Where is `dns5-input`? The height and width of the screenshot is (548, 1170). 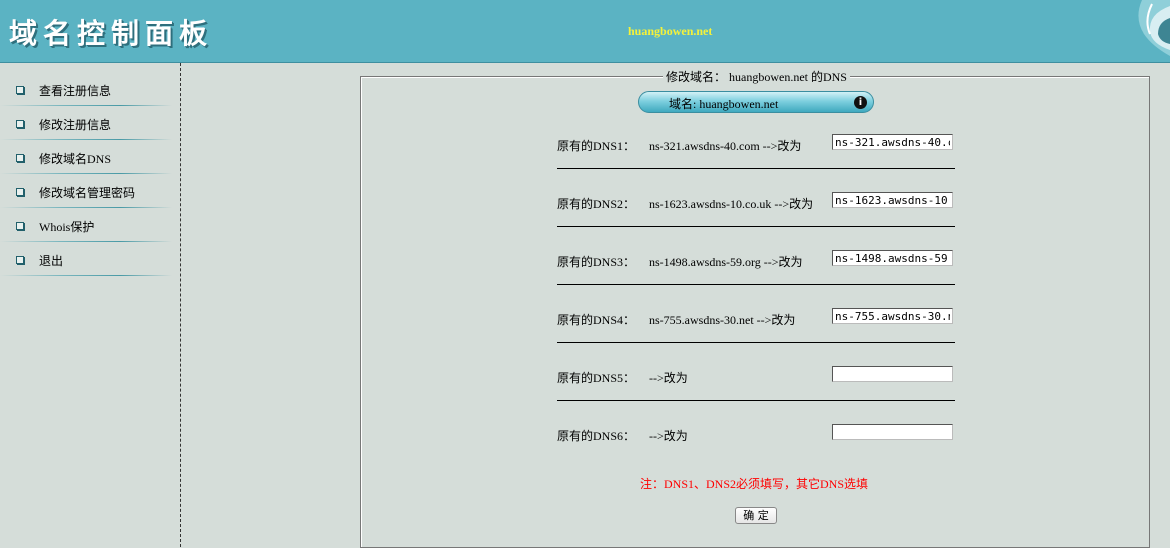
dns5-input is located at coordinates (892, 374).